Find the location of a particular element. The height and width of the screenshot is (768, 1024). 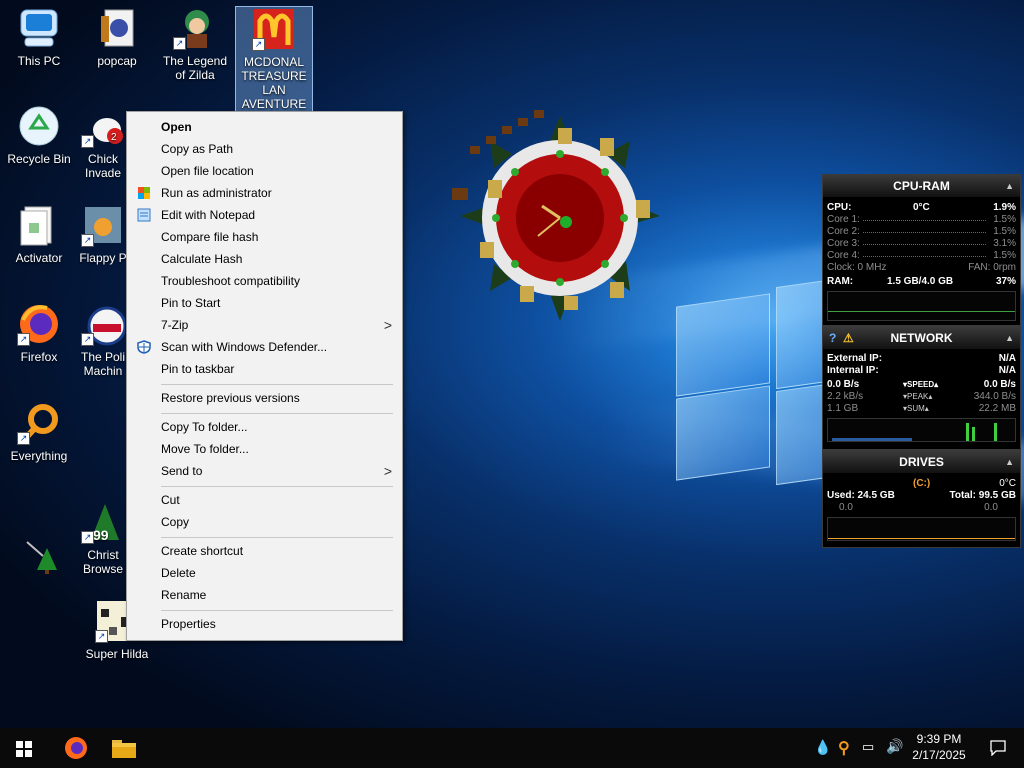

menu-item-send-to: Send to > is located at coordinates (264, 471).